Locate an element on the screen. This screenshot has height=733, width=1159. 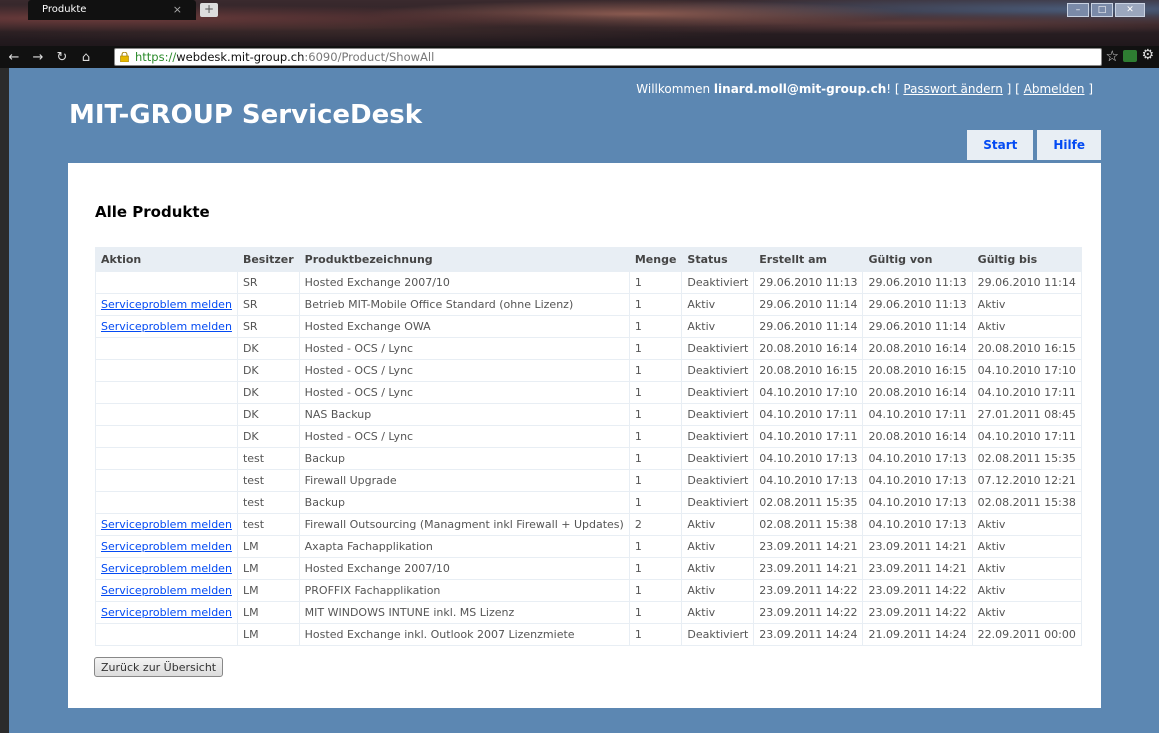
wrench-icon: ⚙ is located at coordinates (1147, 55).